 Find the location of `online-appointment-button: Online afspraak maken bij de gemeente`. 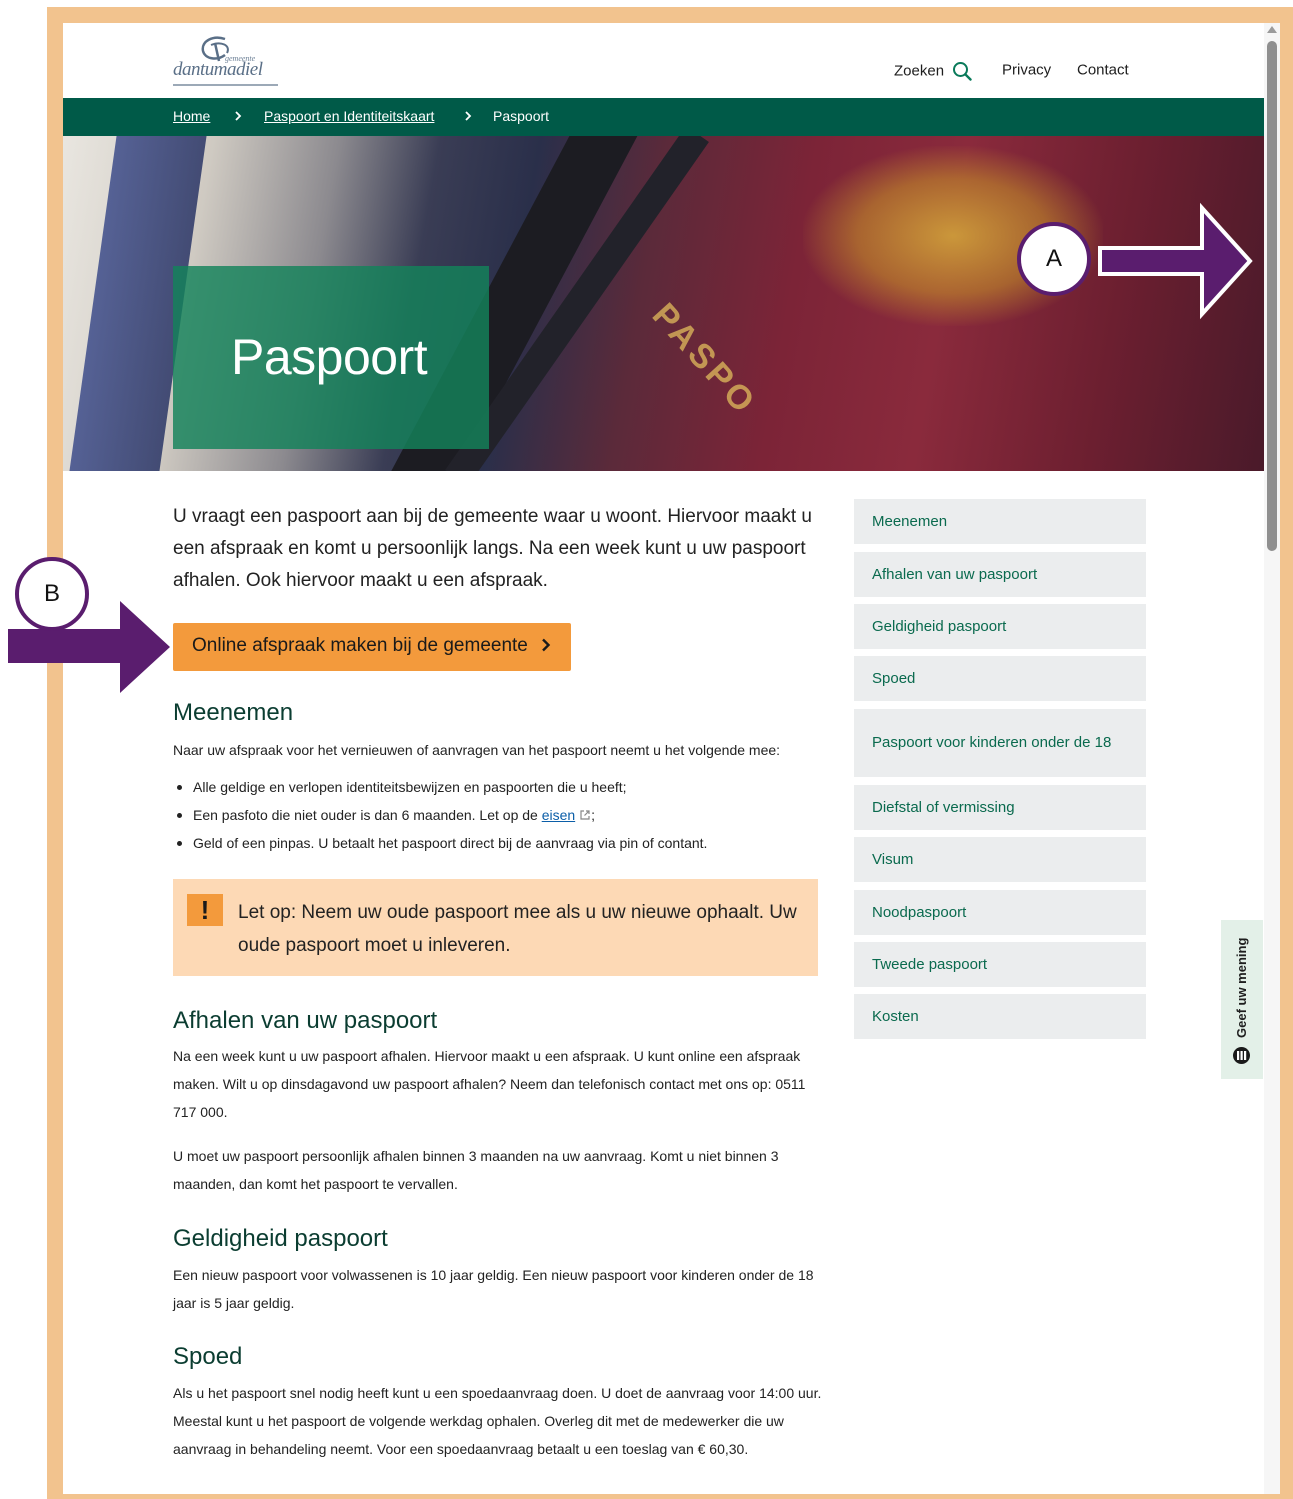

online-appointment-button: Online afspraak maken bij de gemeente is located at coordinates (372, 647).